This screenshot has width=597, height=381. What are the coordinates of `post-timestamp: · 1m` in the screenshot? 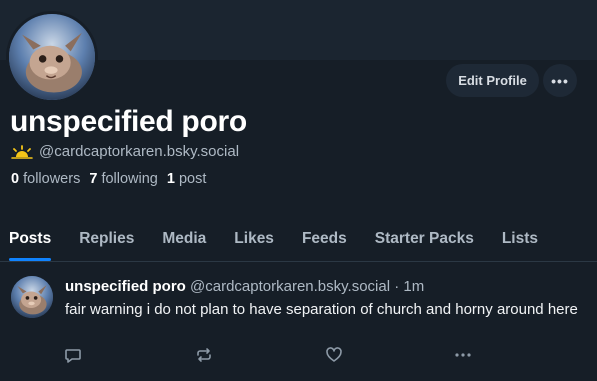 It's located at (409, 286).